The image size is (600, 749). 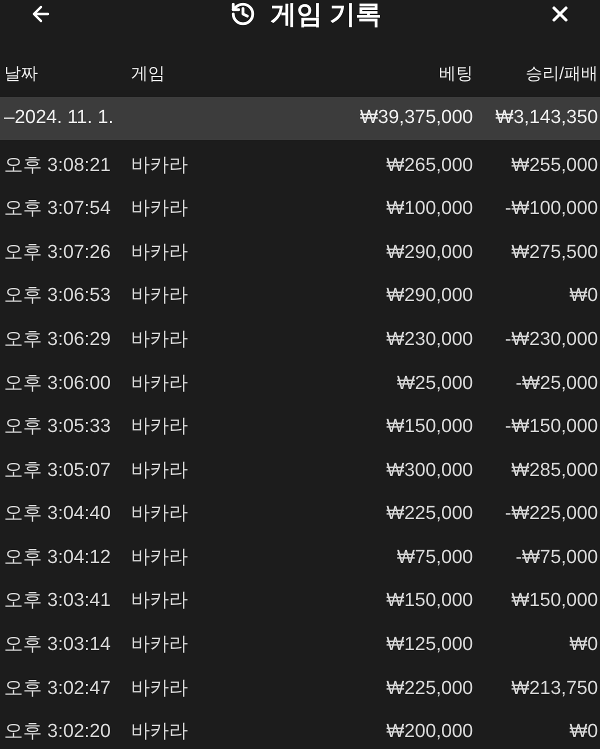 What do you see at coordinates (58, 601) in the screenshot?
I see `time-cell-text: 오후 3:03:41` at bounding box center [58, 601].